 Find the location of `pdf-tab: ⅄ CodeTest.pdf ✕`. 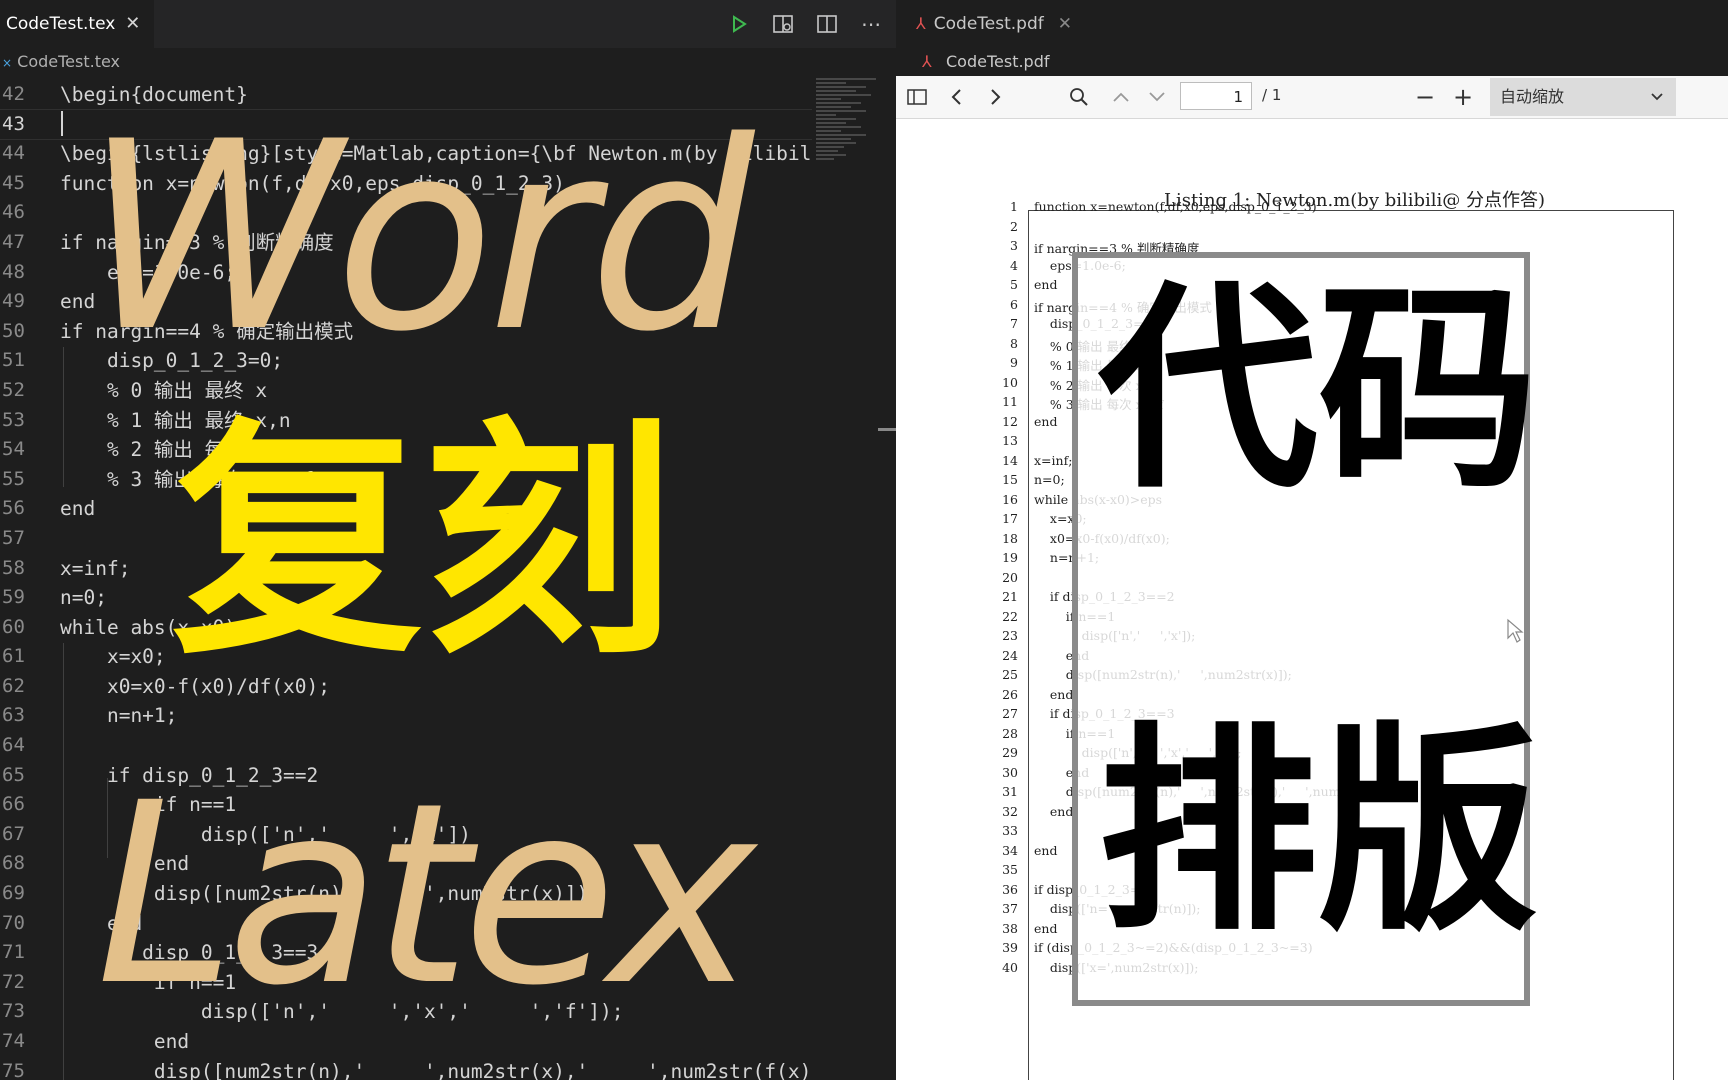

pdf-tab: ⅄ CodeTest.pdf ✕ is located at coordinates (994, 24).